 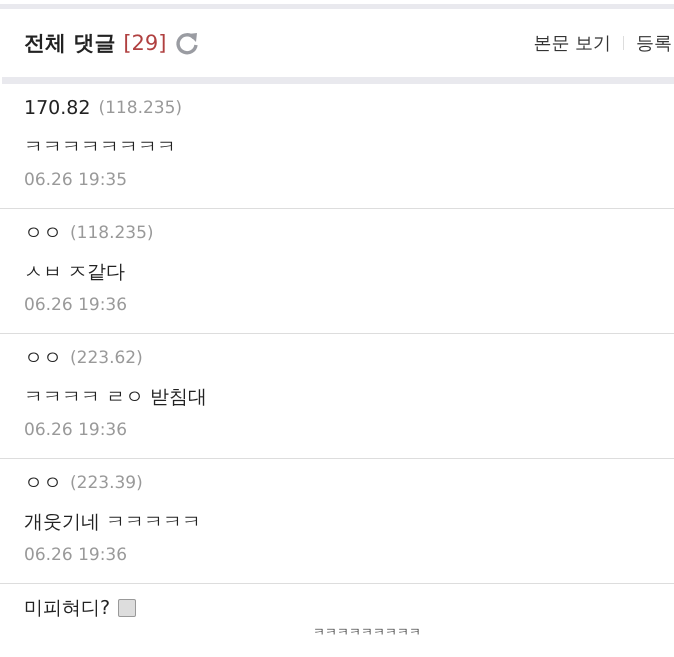 What do you see at coordinates (67, 608) in the screenshot?
I see `author-name: 미피혀디?` at bounding box center [67, 608].